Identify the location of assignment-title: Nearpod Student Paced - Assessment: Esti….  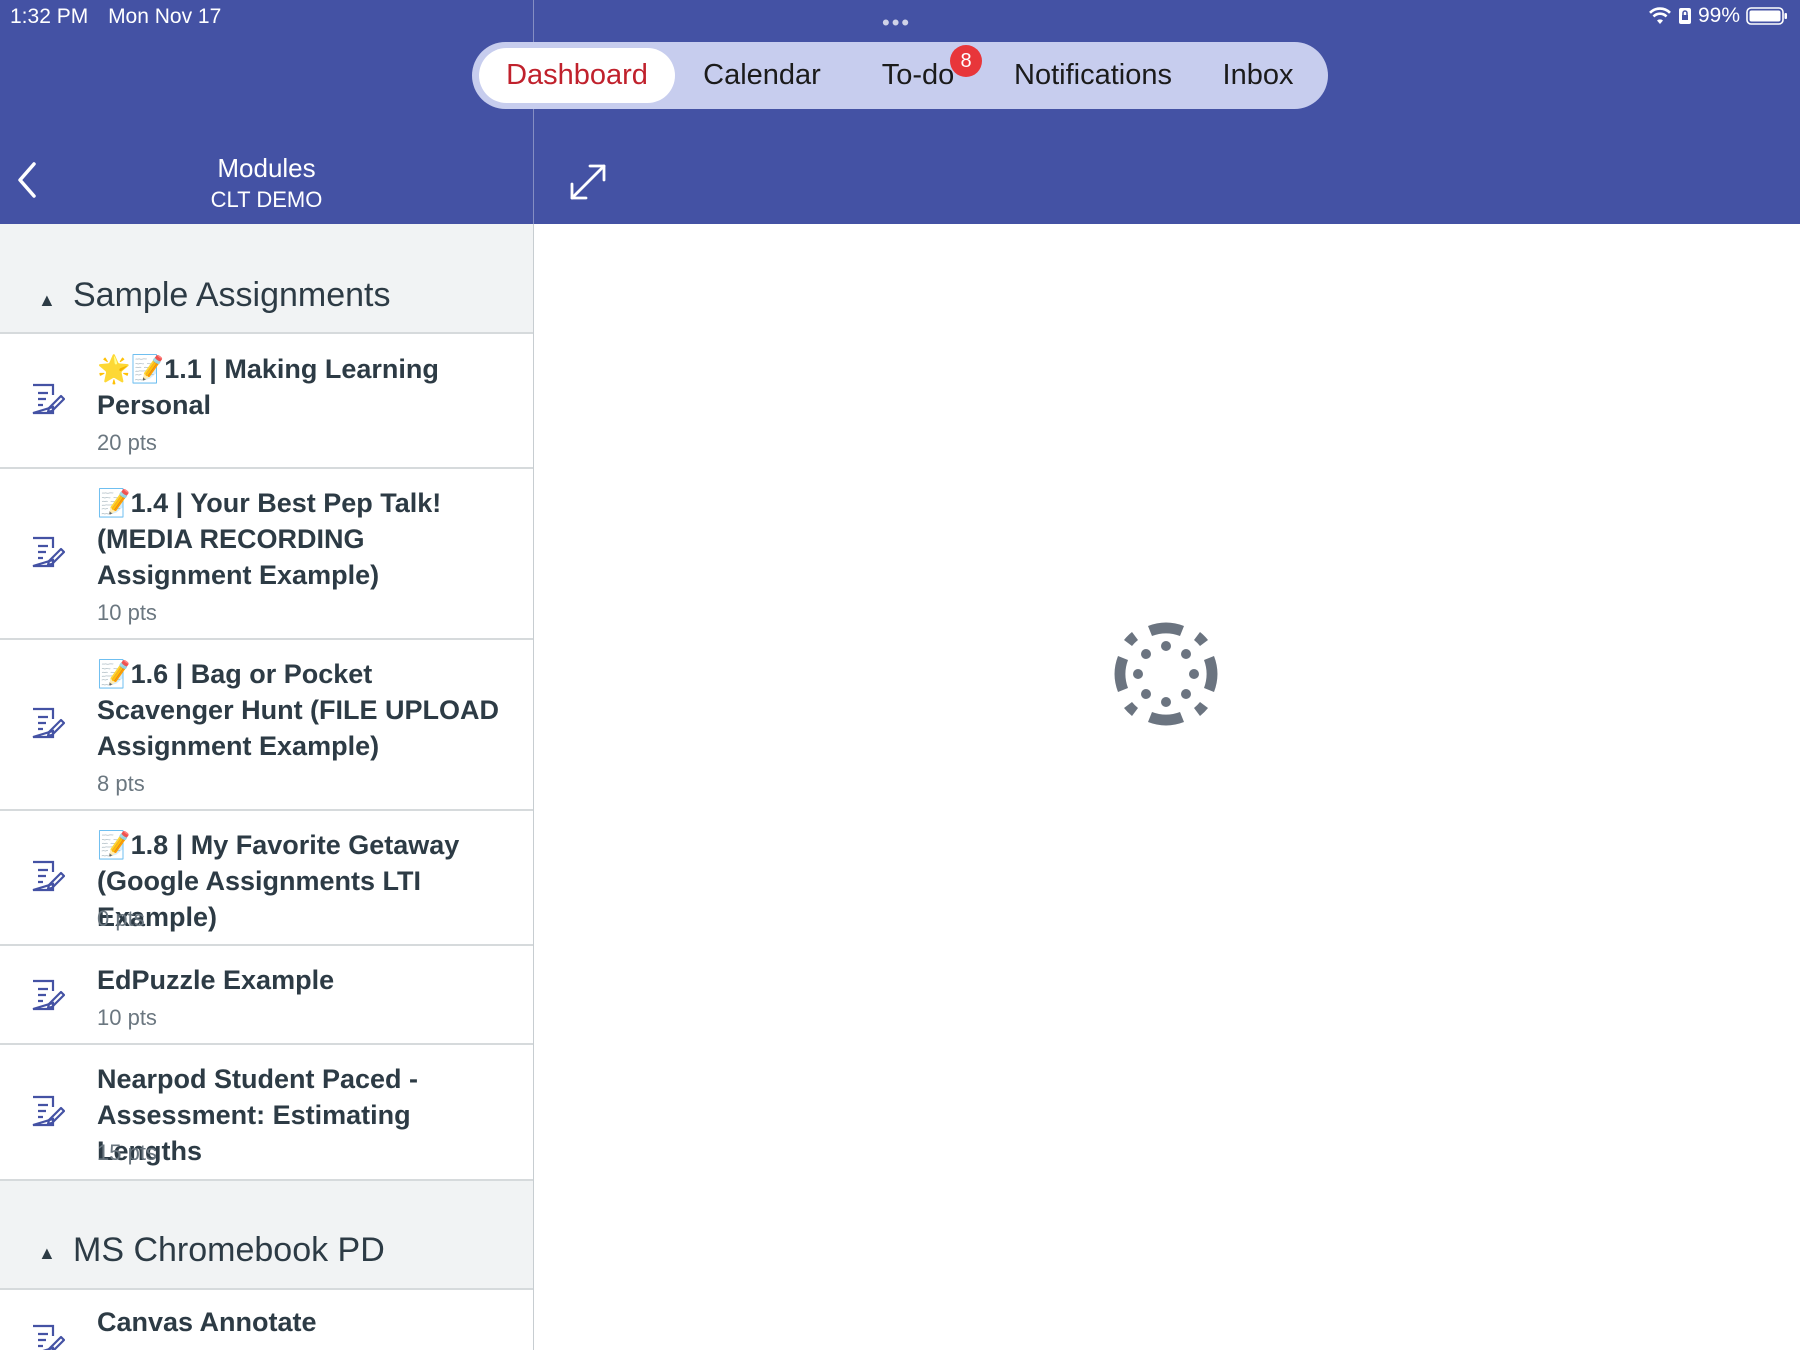
(258, 1115).